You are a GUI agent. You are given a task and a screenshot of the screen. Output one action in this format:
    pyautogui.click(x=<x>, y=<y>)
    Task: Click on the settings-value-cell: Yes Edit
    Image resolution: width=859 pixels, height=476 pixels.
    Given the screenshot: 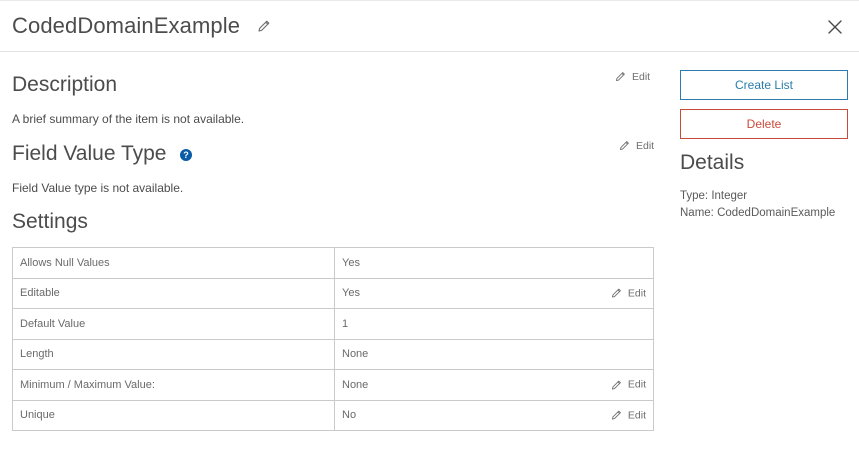 What is the action you would take?
    pyautogui.click(x=494, y=293)
    